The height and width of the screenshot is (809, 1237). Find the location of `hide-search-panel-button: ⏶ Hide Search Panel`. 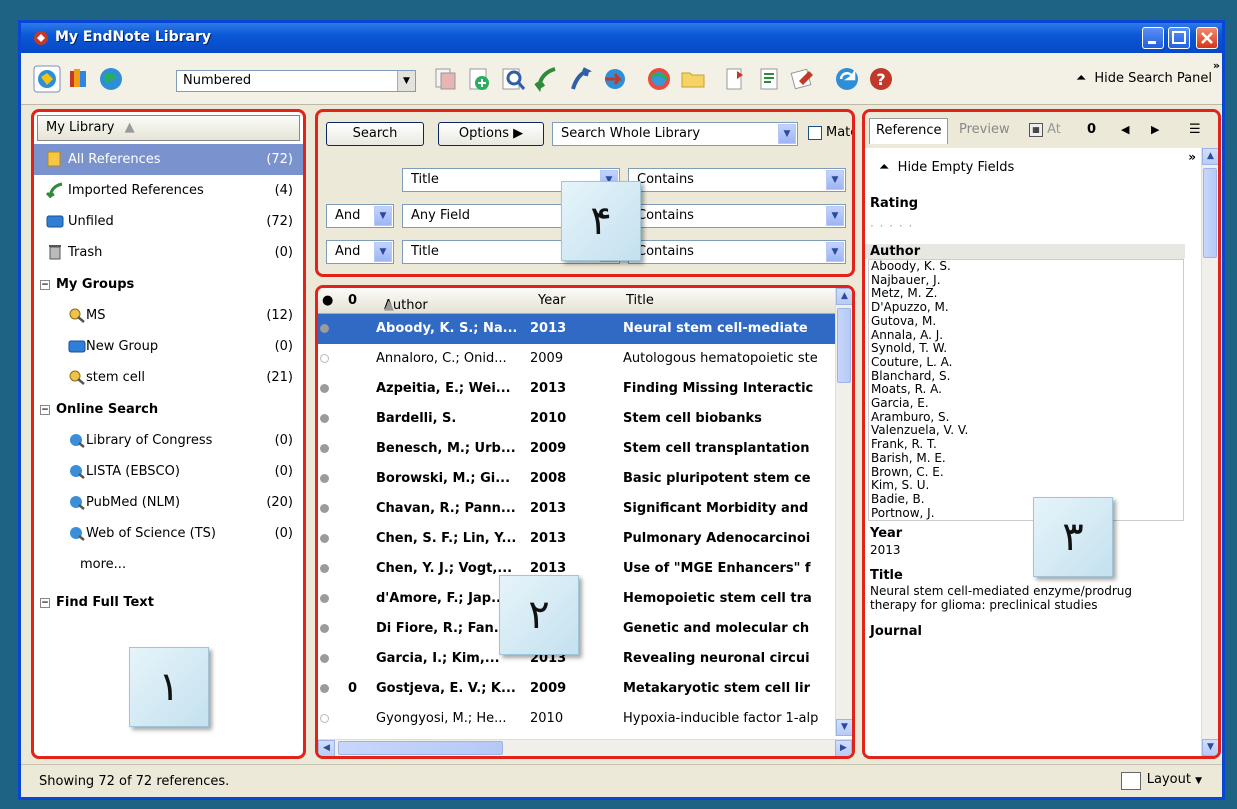

hide-search-panel-button: ⏶ Hide Search Panel is located at coordinates (1144, 78).